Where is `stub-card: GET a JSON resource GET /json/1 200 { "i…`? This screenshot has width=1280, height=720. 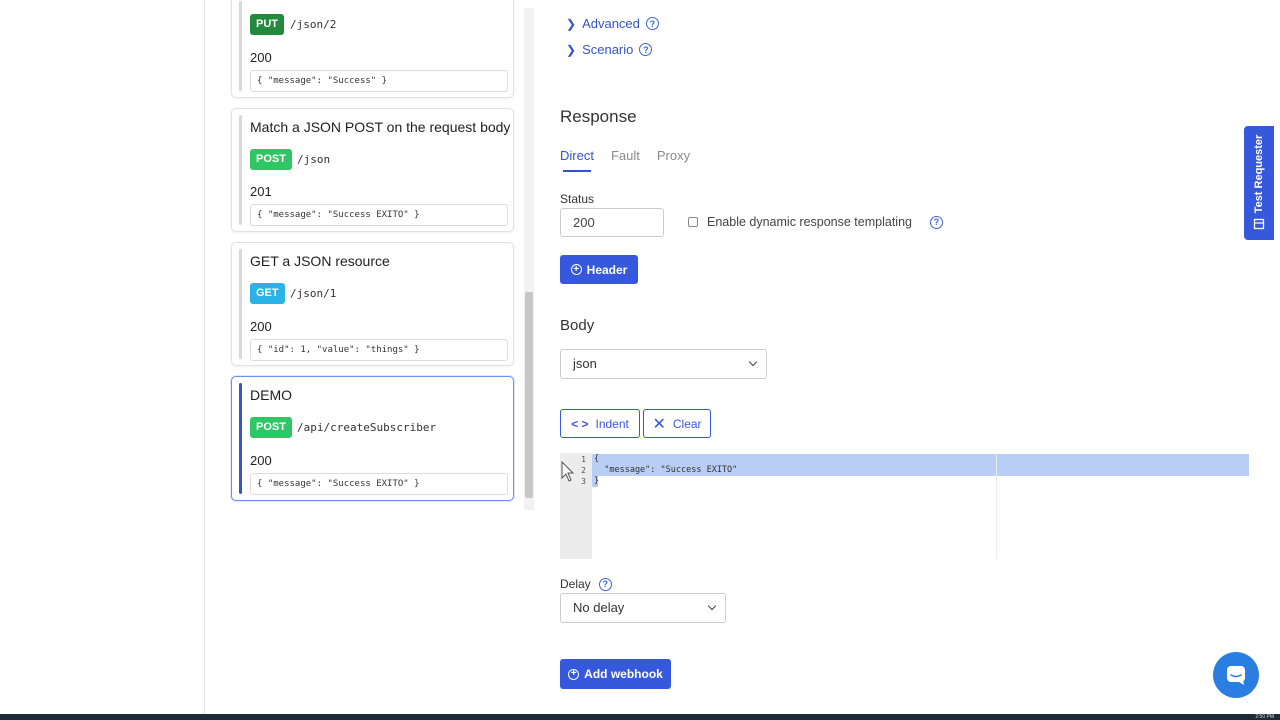 stub-card: GET a JSON resource GET /json/1 200 { "i… is located at coordinates (372, 304).